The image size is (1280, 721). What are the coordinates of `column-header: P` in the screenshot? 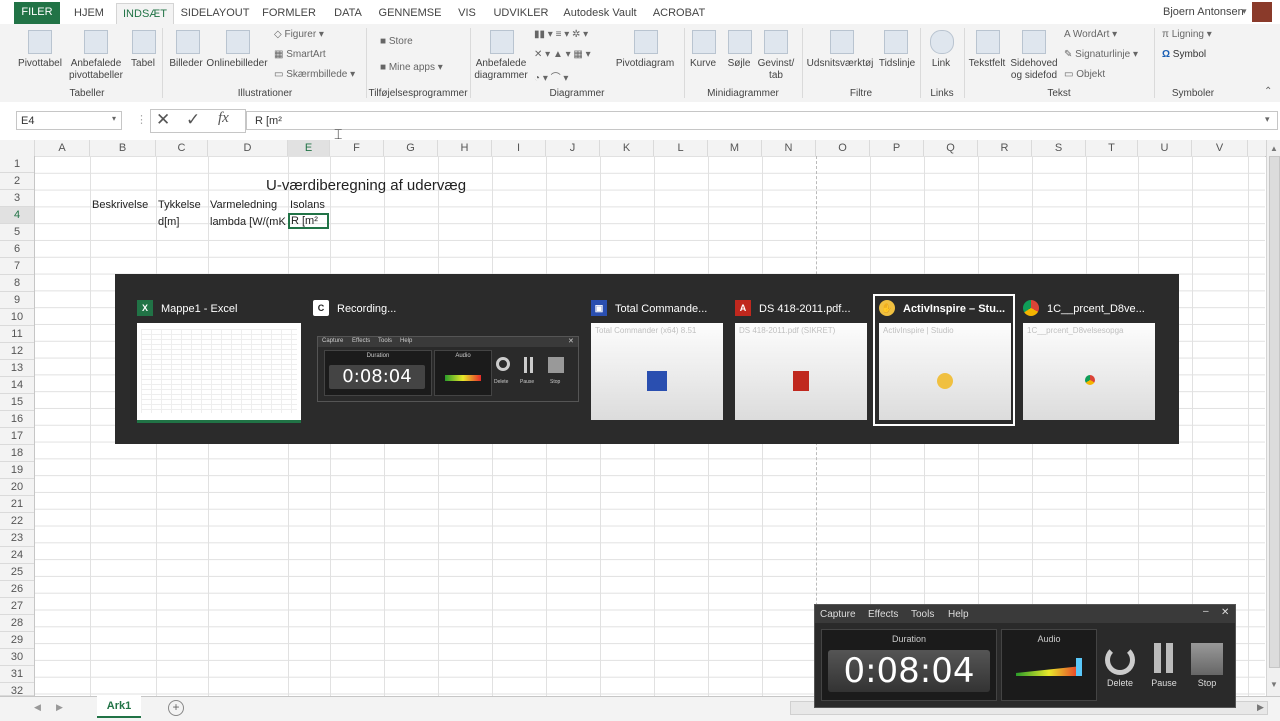 It's located at (897, 148).